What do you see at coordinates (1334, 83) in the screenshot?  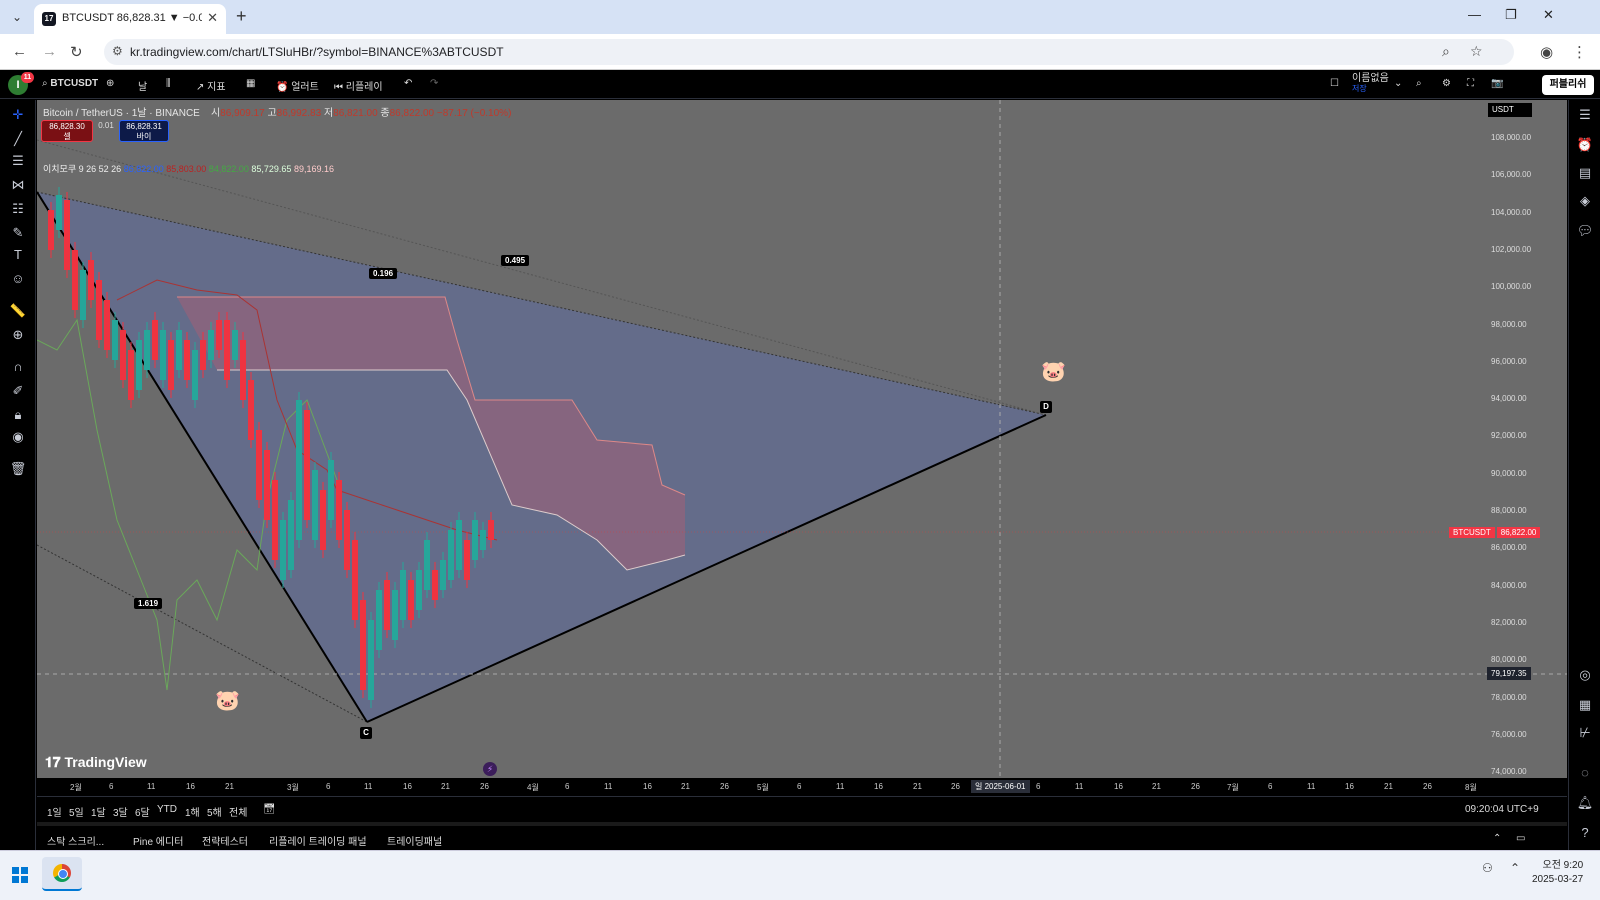 I see `layout-checkbox-icon: ☐` at bounding box center [1334, 83].